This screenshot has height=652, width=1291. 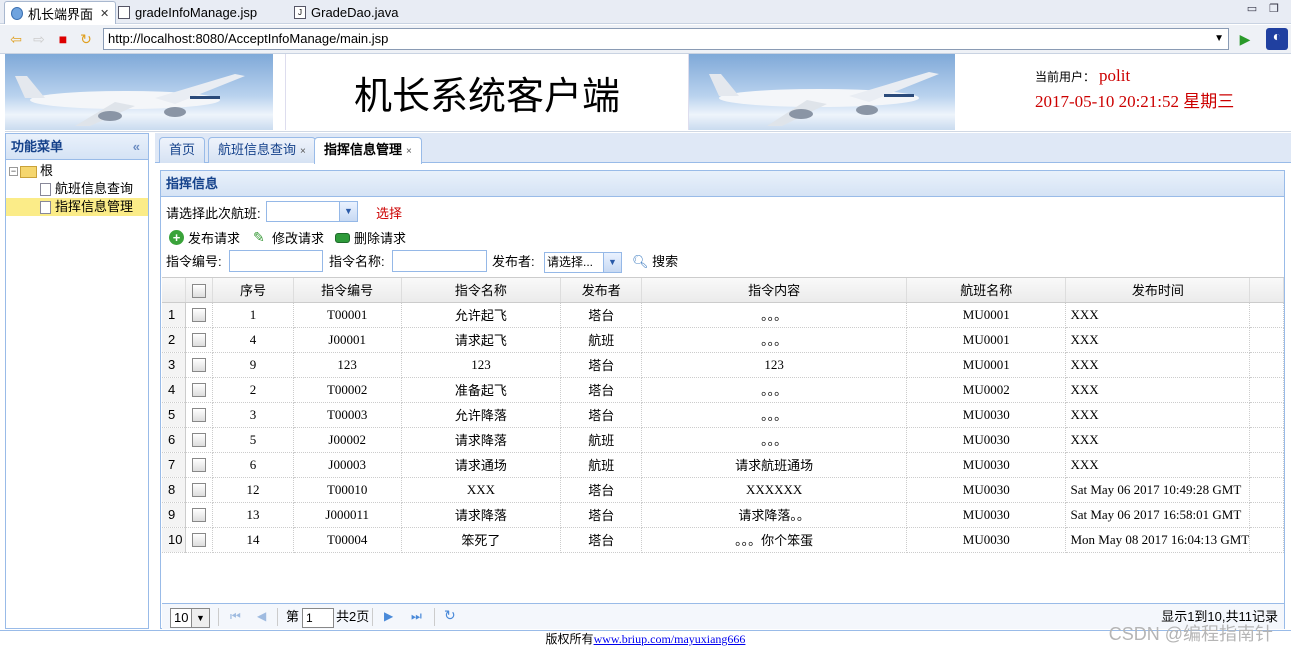 What do you see at coordinates (370, 237) in the screenshot?
I see `delete-request-button: 删除请求` at bounding box center [370, 237].